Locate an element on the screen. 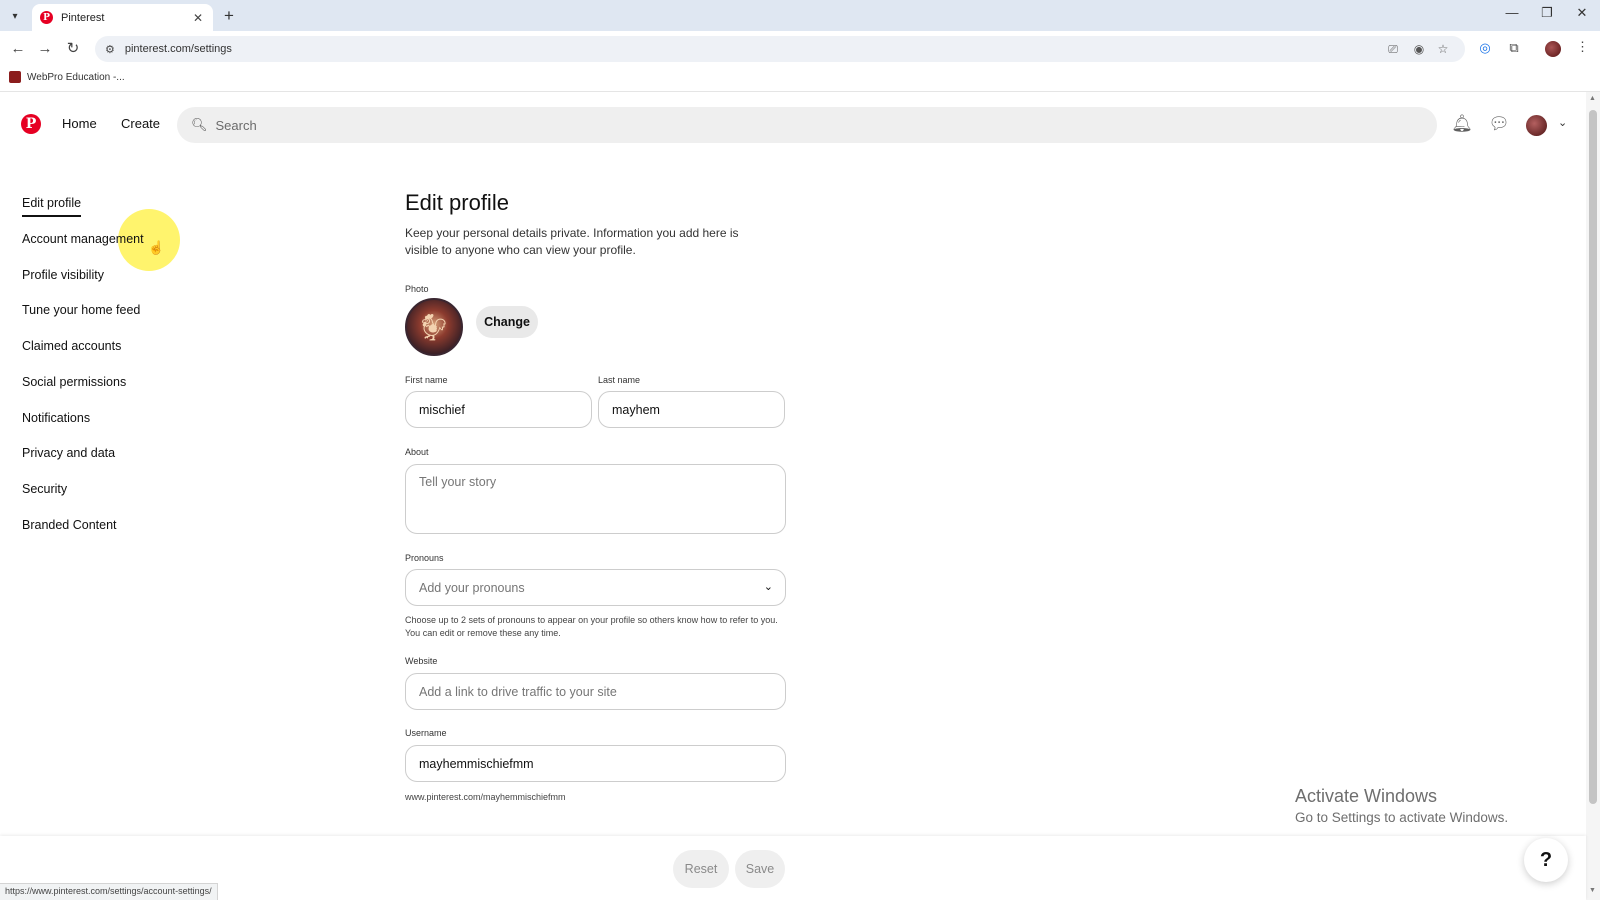  website-label: Website is located at coordinates (421, 661).